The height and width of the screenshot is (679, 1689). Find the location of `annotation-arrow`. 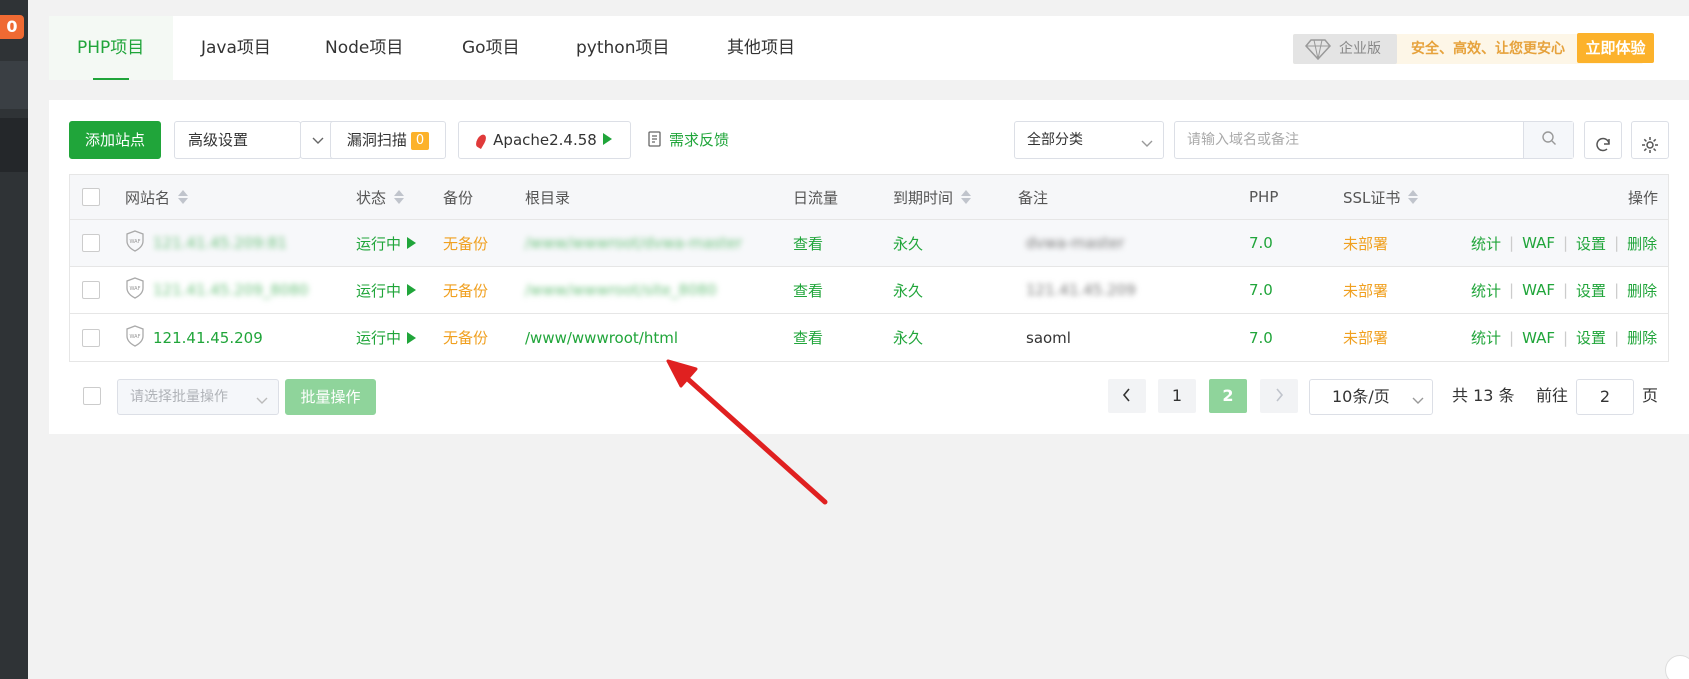

annotation-arrow is located at coordinates (747, 432).